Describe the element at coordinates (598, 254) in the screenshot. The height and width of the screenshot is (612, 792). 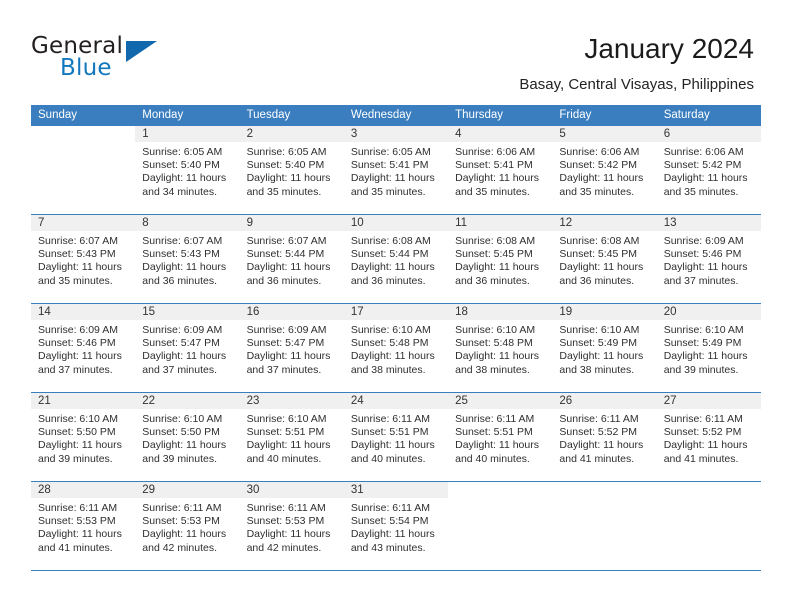
I see `sunset-text: Sunset: 5:45 PM` at that location.